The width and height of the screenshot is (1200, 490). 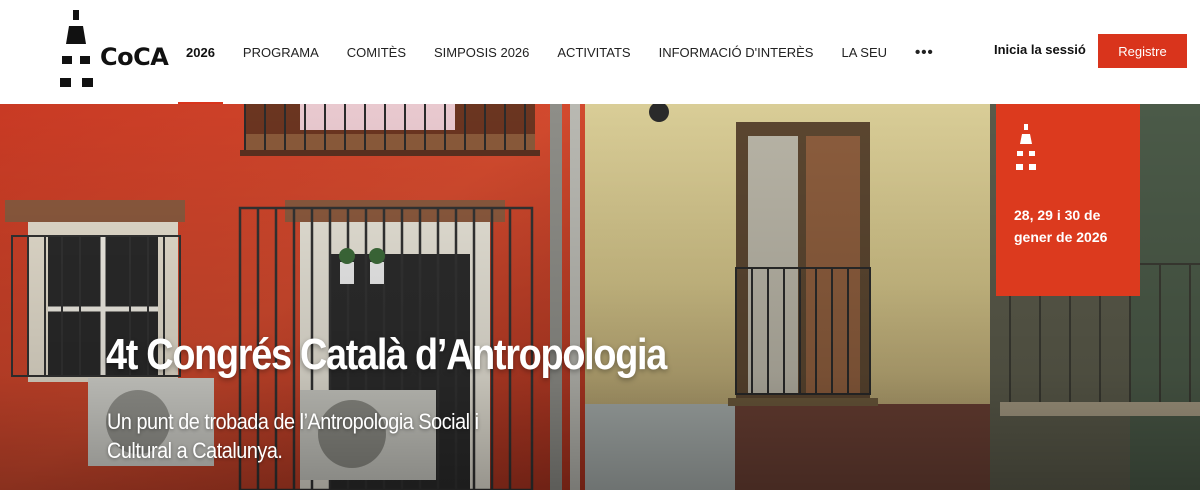 I want to click on event-date-box: 28, 29 i 30 de gener de 2026, so click(x=1068, y=200).